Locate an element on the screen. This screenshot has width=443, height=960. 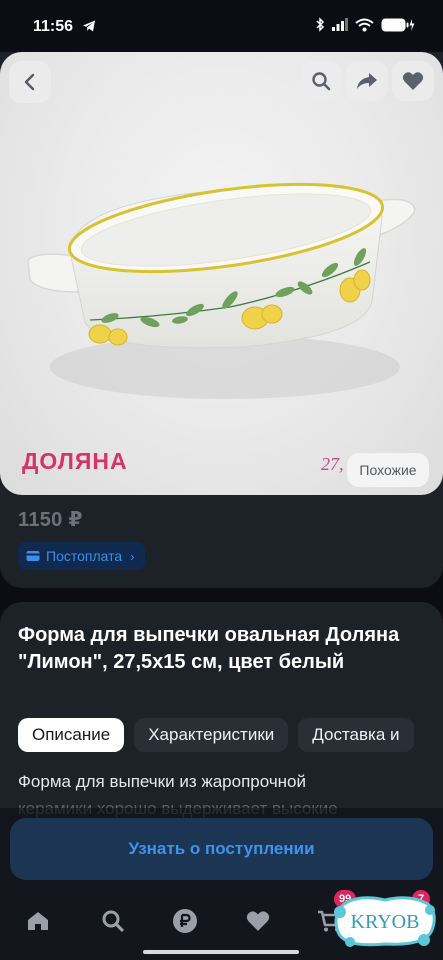
back-button is located at coordinates (30, 82).